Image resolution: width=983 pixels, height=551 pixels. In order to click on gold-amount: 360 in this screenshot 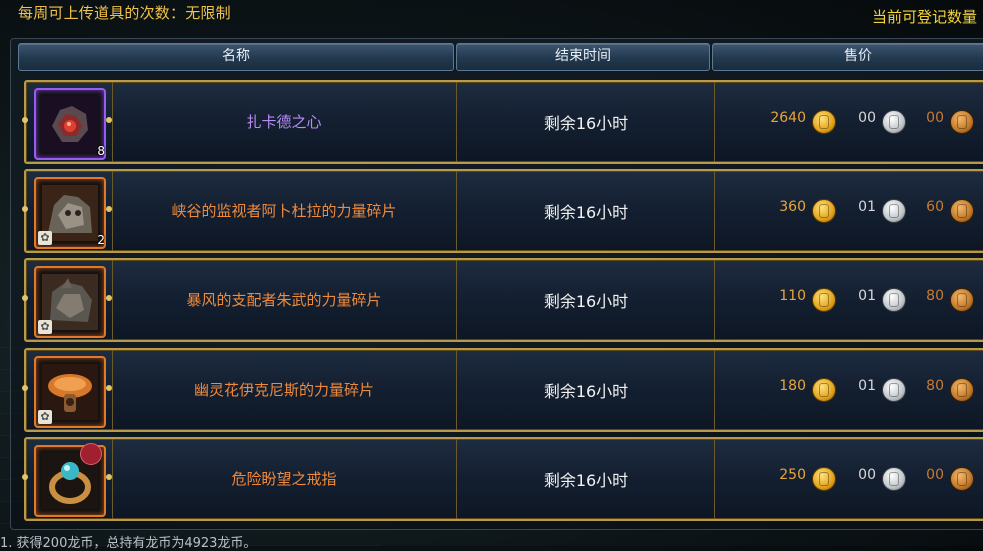, I will do `click(792, 207)`.